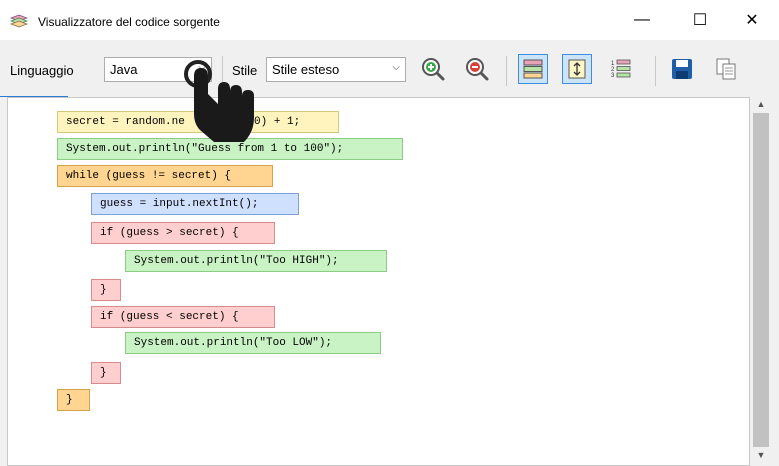 This screenshot has height=466, width=779. I want to click on scroll-up-icon: ▲, so click(761, 106).